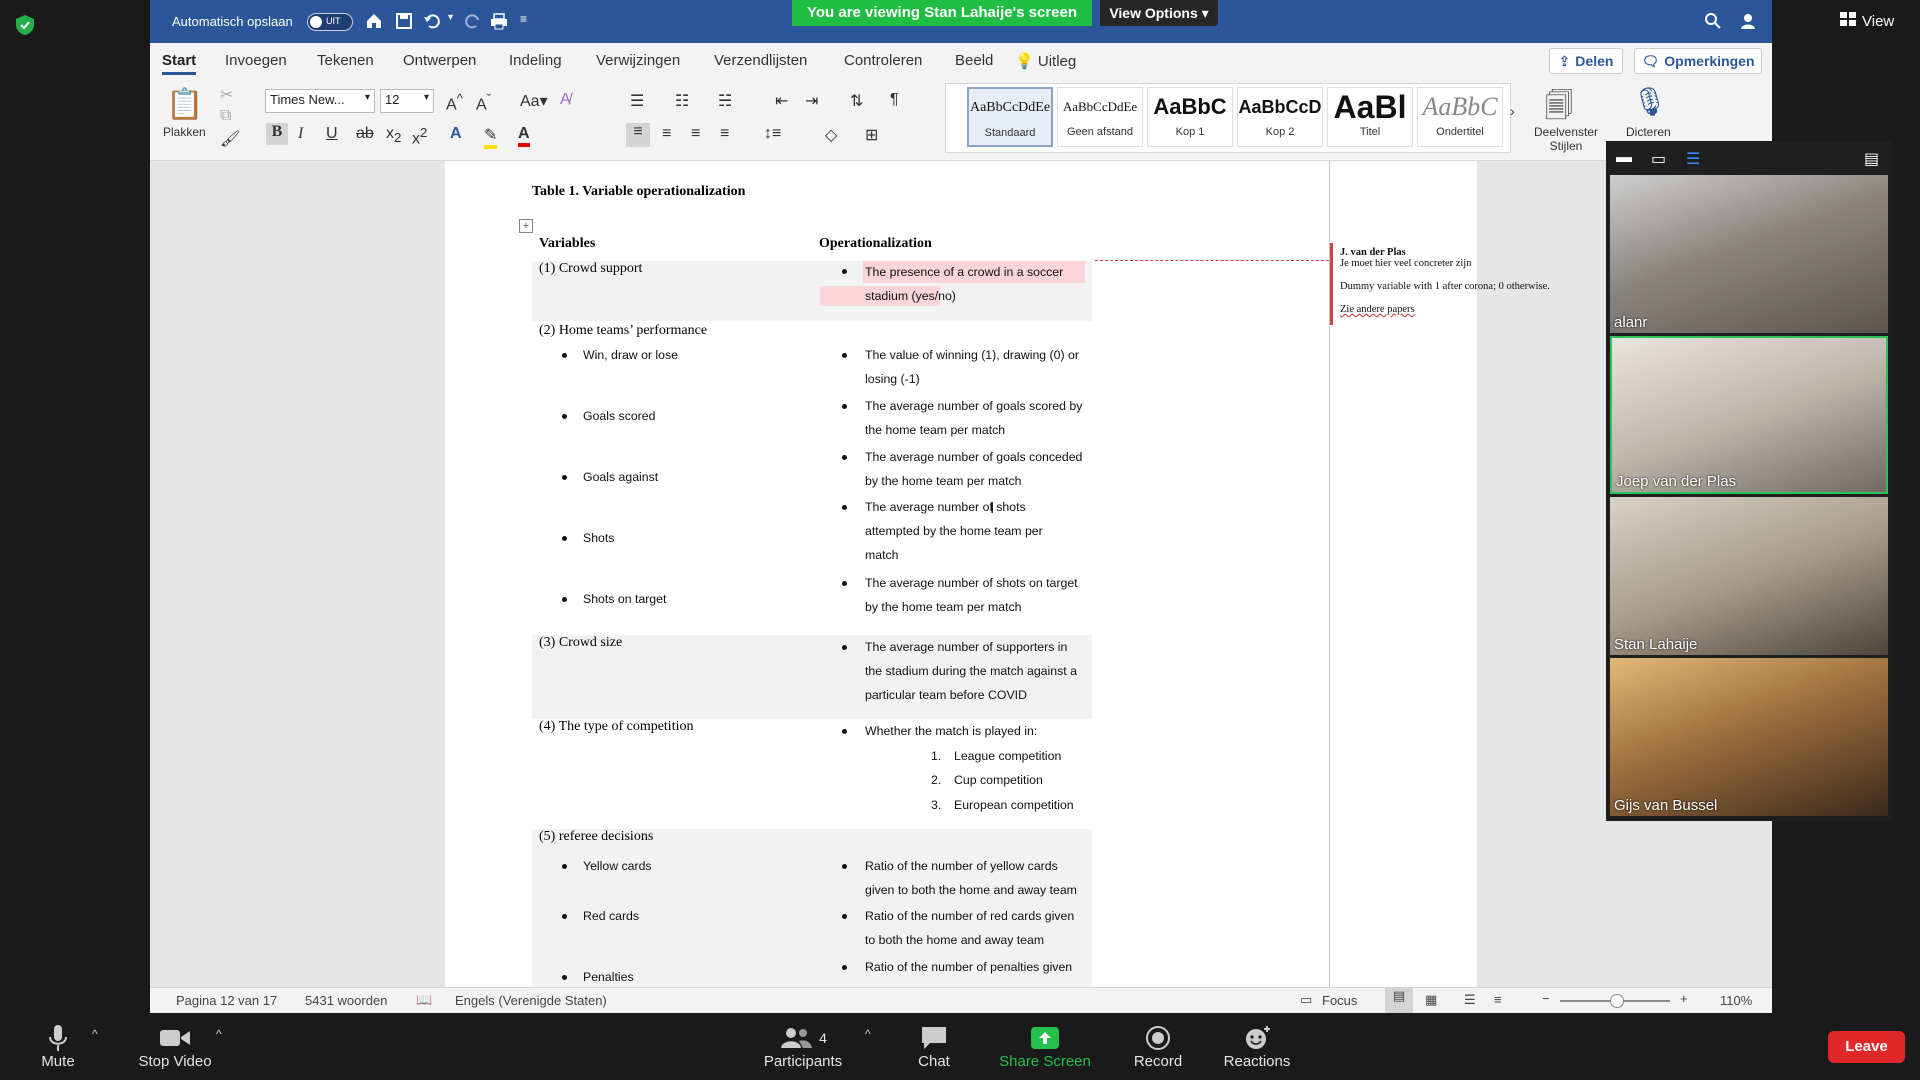  Describe the element at coordinates (1713, 21) in the screenshot. I see `search-icon` at that location.